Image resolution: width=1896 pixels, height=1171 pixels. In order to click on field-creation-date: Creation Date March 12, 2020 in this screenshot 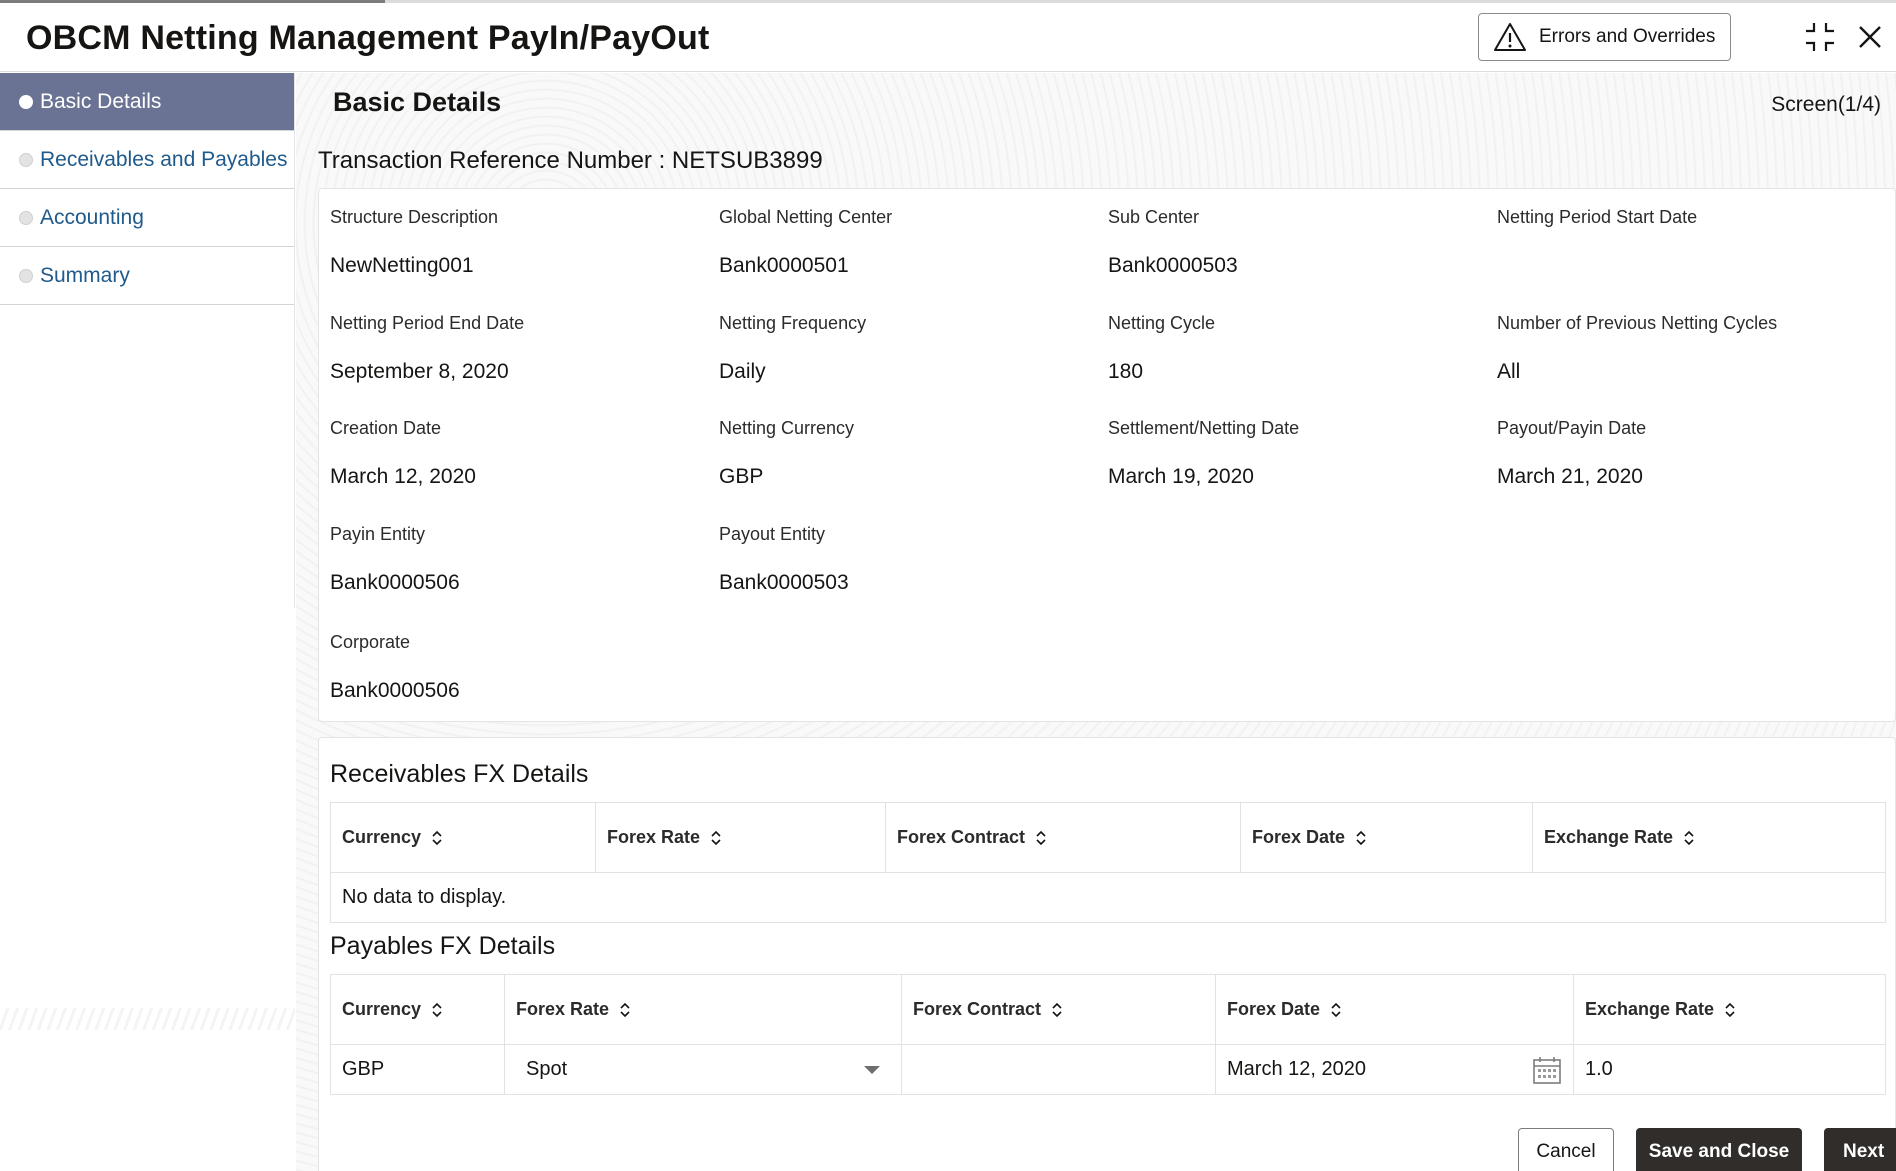, I will do `click(520, 454)`.